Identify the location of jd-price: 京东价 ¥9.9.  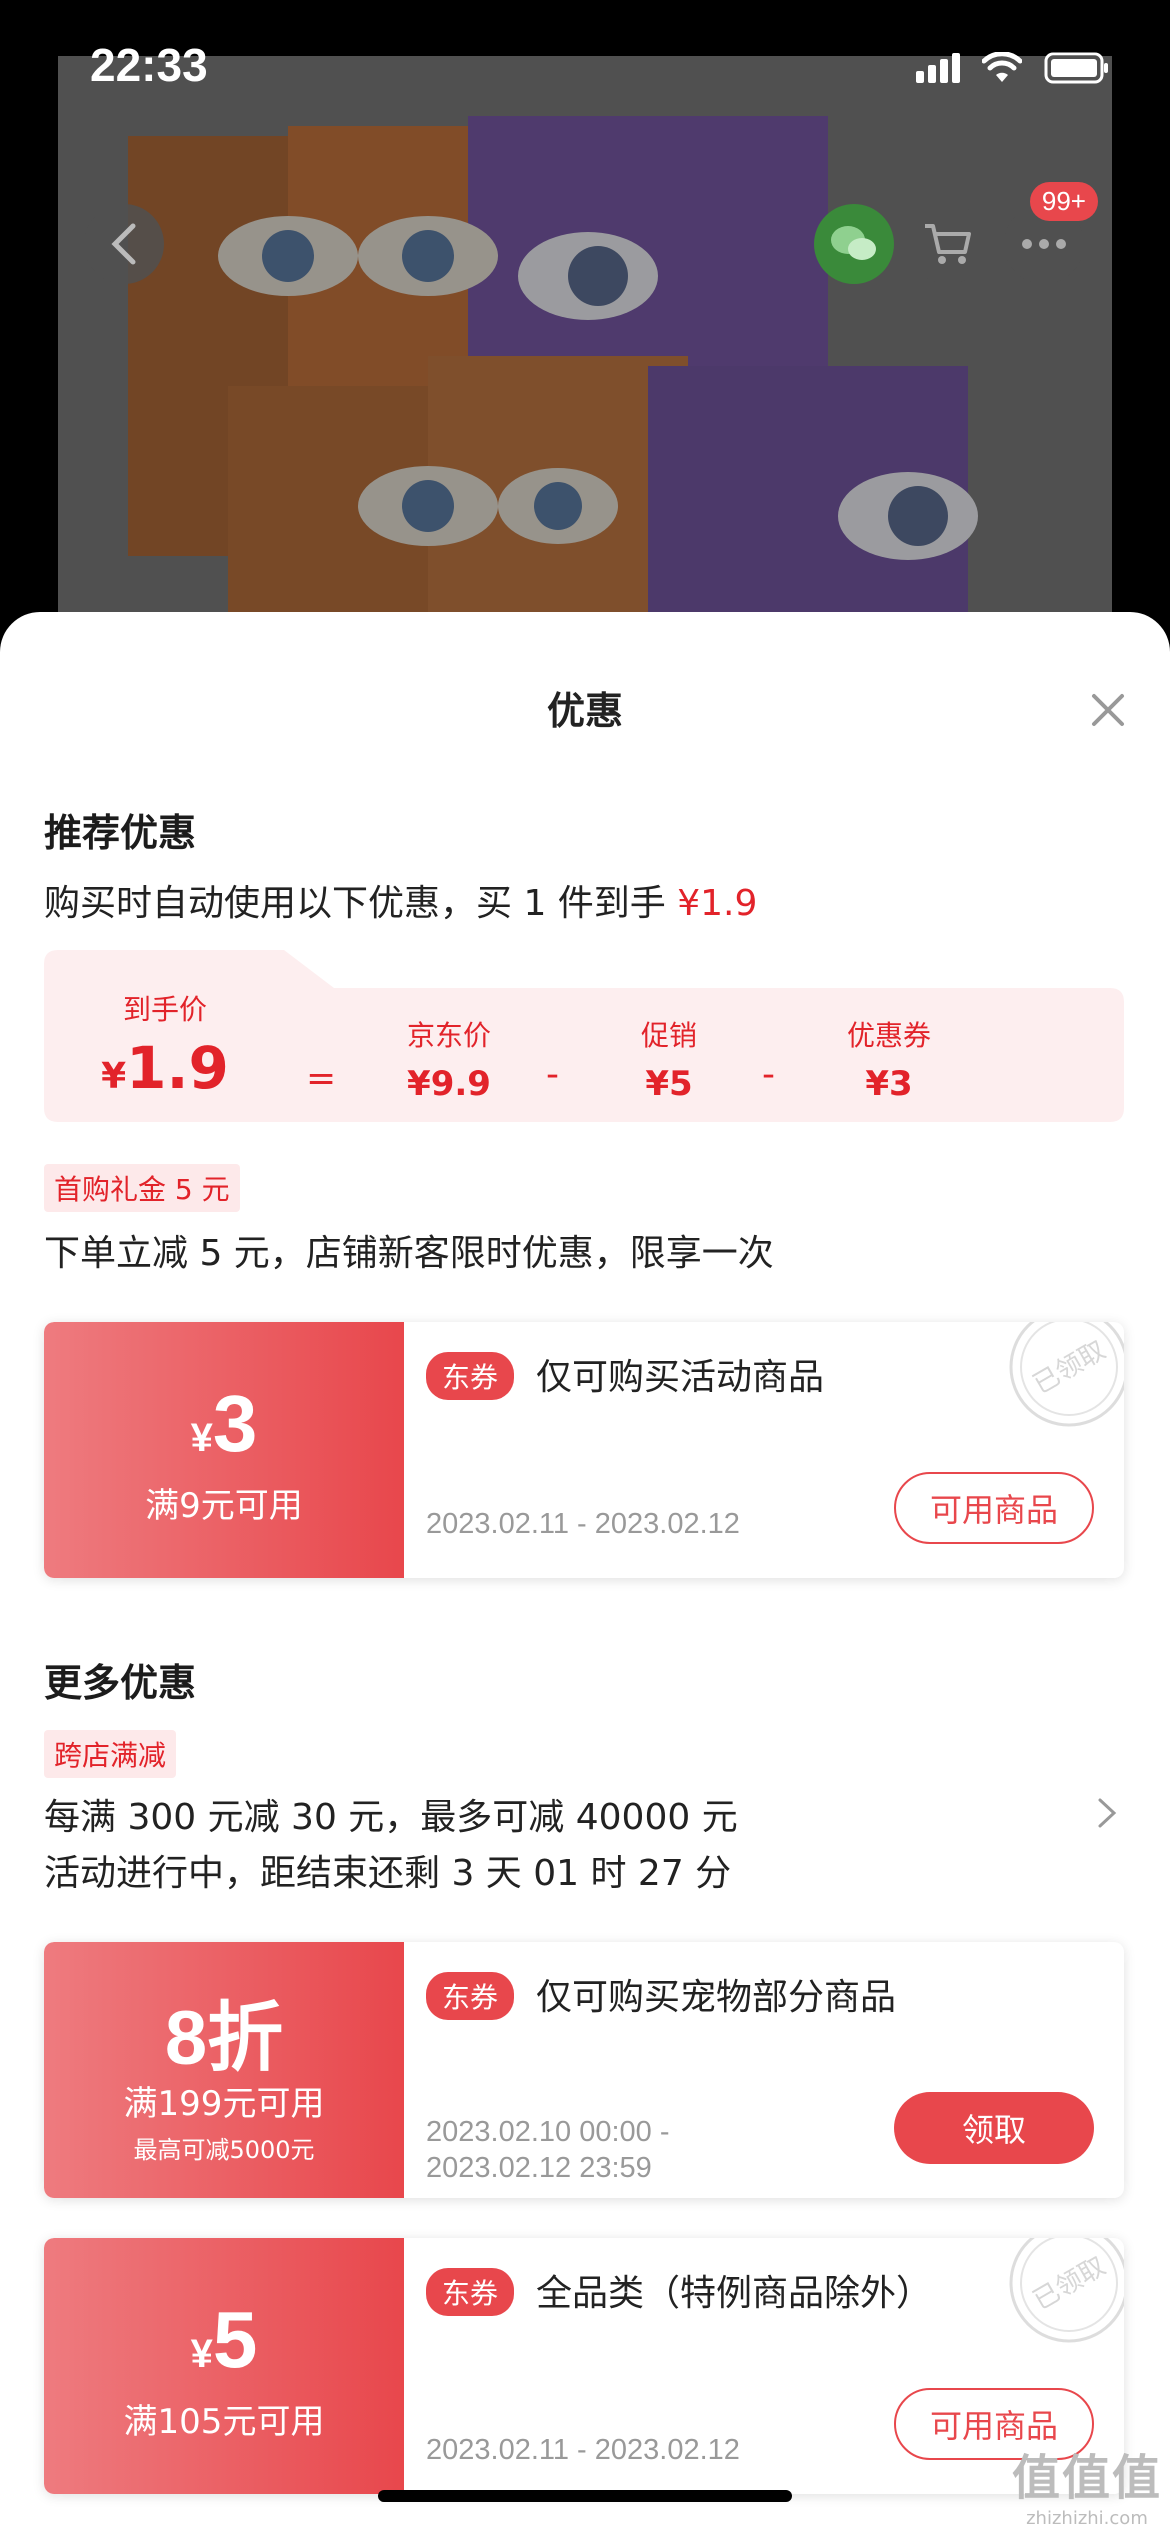
(449, 1059).